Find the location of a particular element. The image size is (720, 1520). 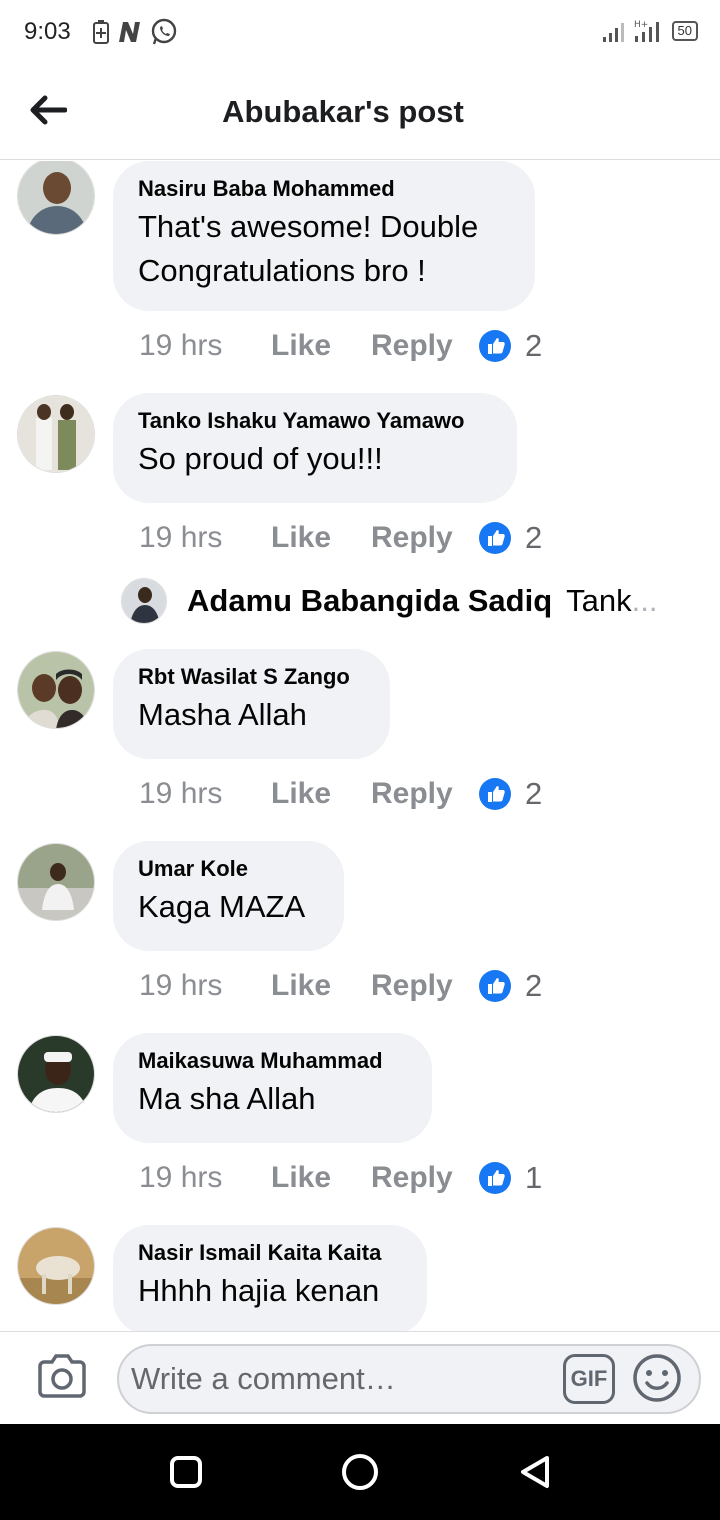

comment-author: Umar Kole is located at coordinates (228, 869).